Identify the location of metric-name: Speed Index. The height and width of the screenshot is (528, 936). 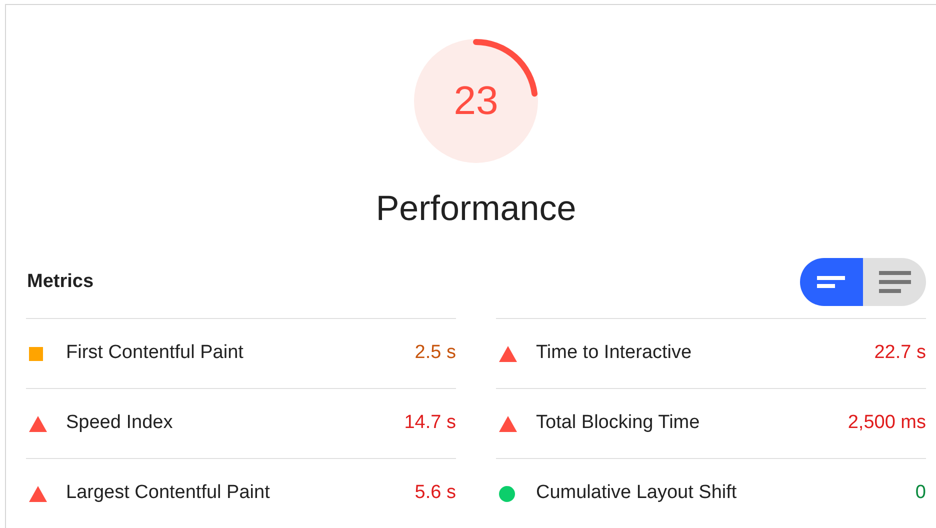
(120, 423).